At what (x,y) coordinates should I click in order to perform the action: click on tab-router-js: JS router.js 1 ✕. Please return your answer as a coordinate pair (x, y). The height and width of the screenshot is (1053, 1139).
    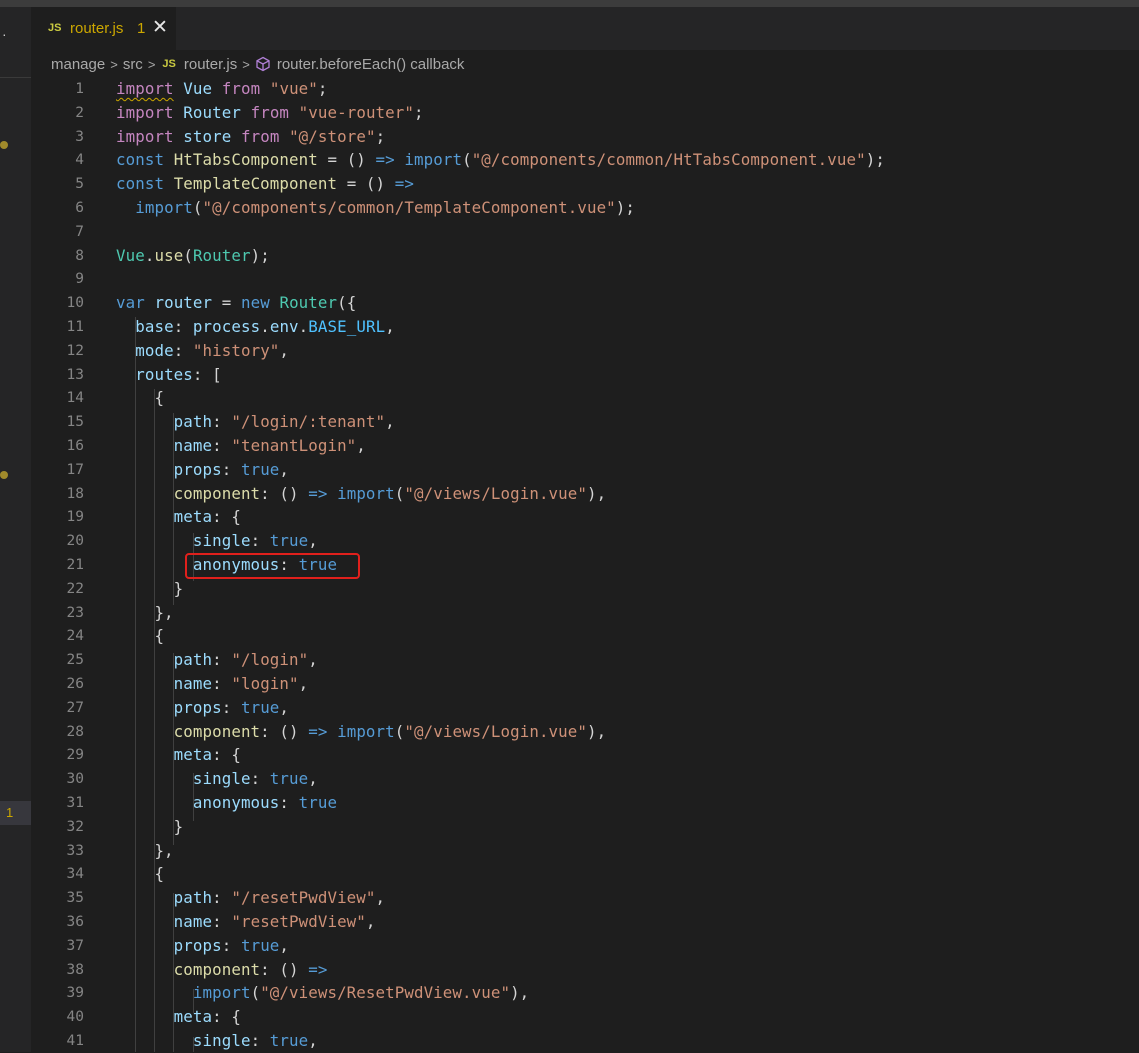
    Looking at the image, I should click on (103, 29).